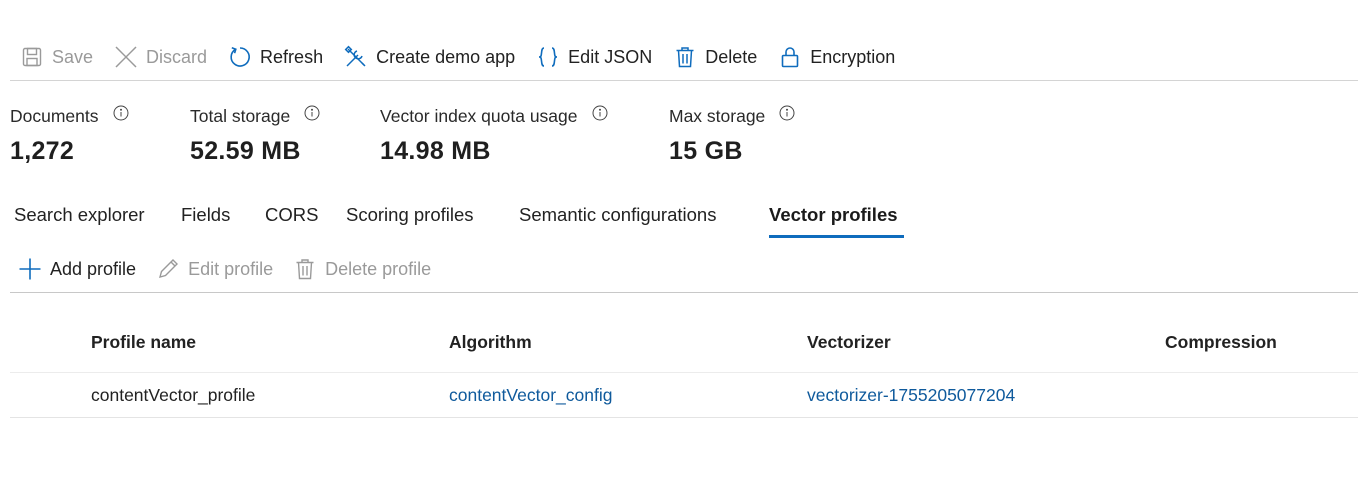 The image size is (1358, 480). What do you see at coordinates (849, 342) in the screenshot?
I see `column-header-vectorizer: Vectorizer` at bounding box center [849, 342].